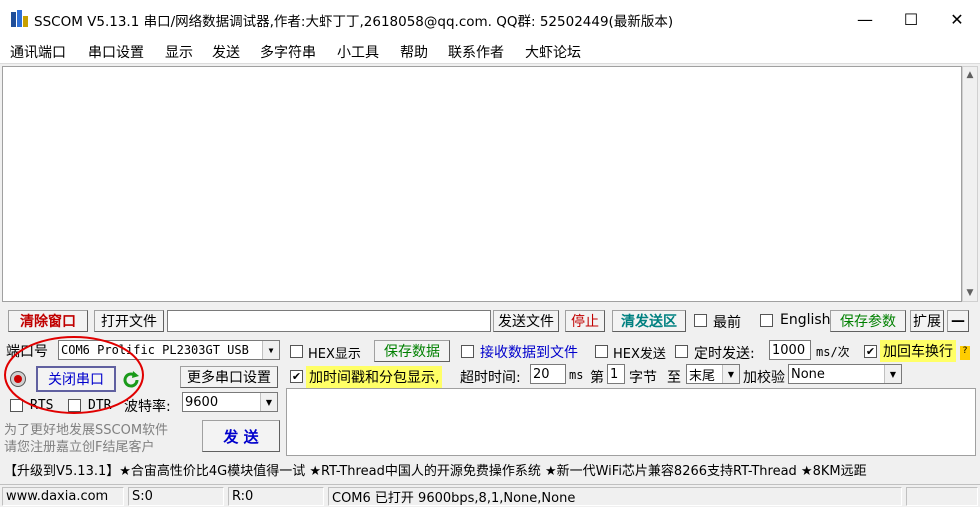 The image size is (980, 507). Describe the element at coordinates (700, 320) in the screenshot. I see `topmost-checkbox` at that location.